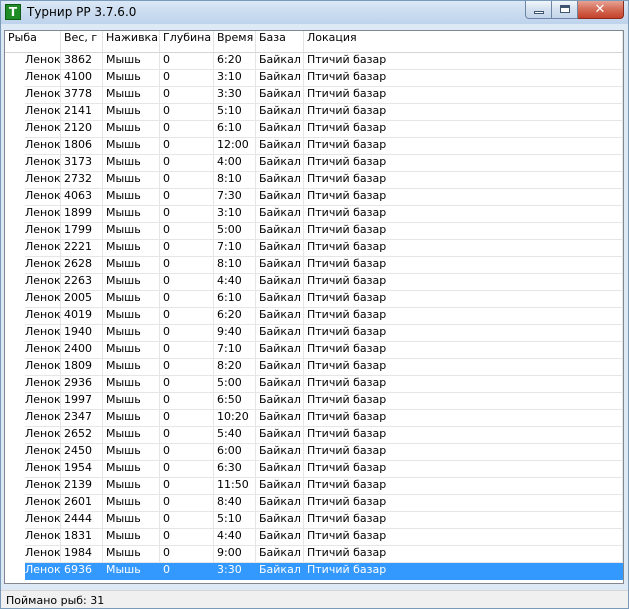  I want to click on cell-weight: 1997, so click(82, 401).